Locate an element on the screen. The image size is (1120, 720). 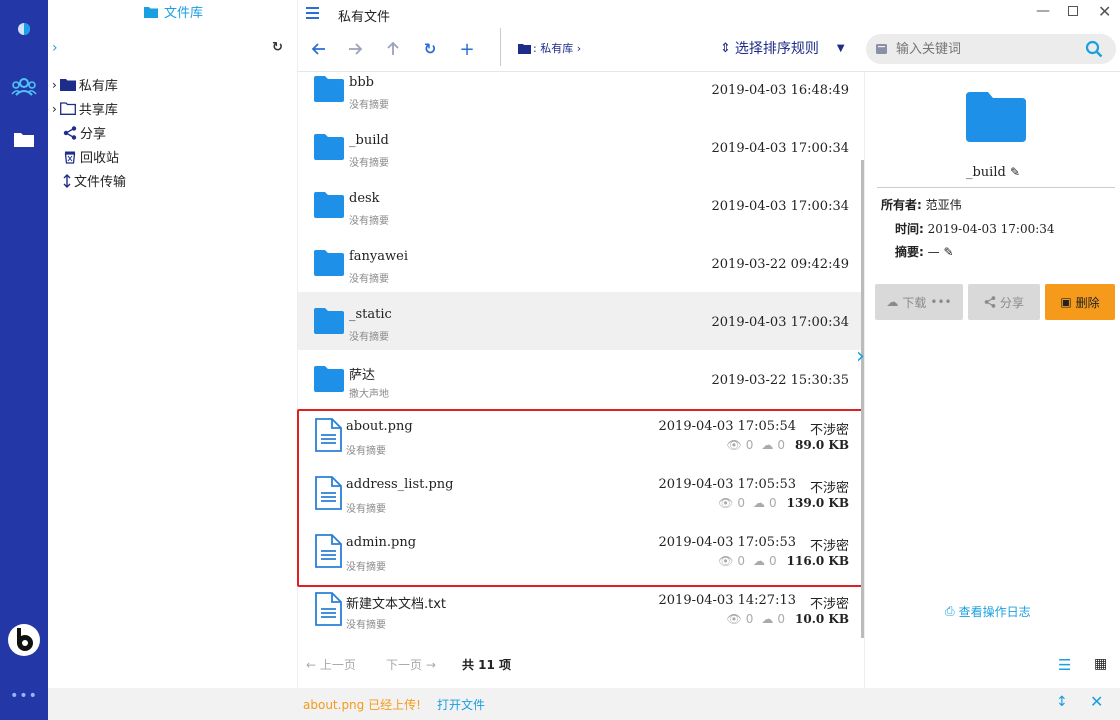
chevron-down-icon: ▼ is located at coordinates (840, 48).